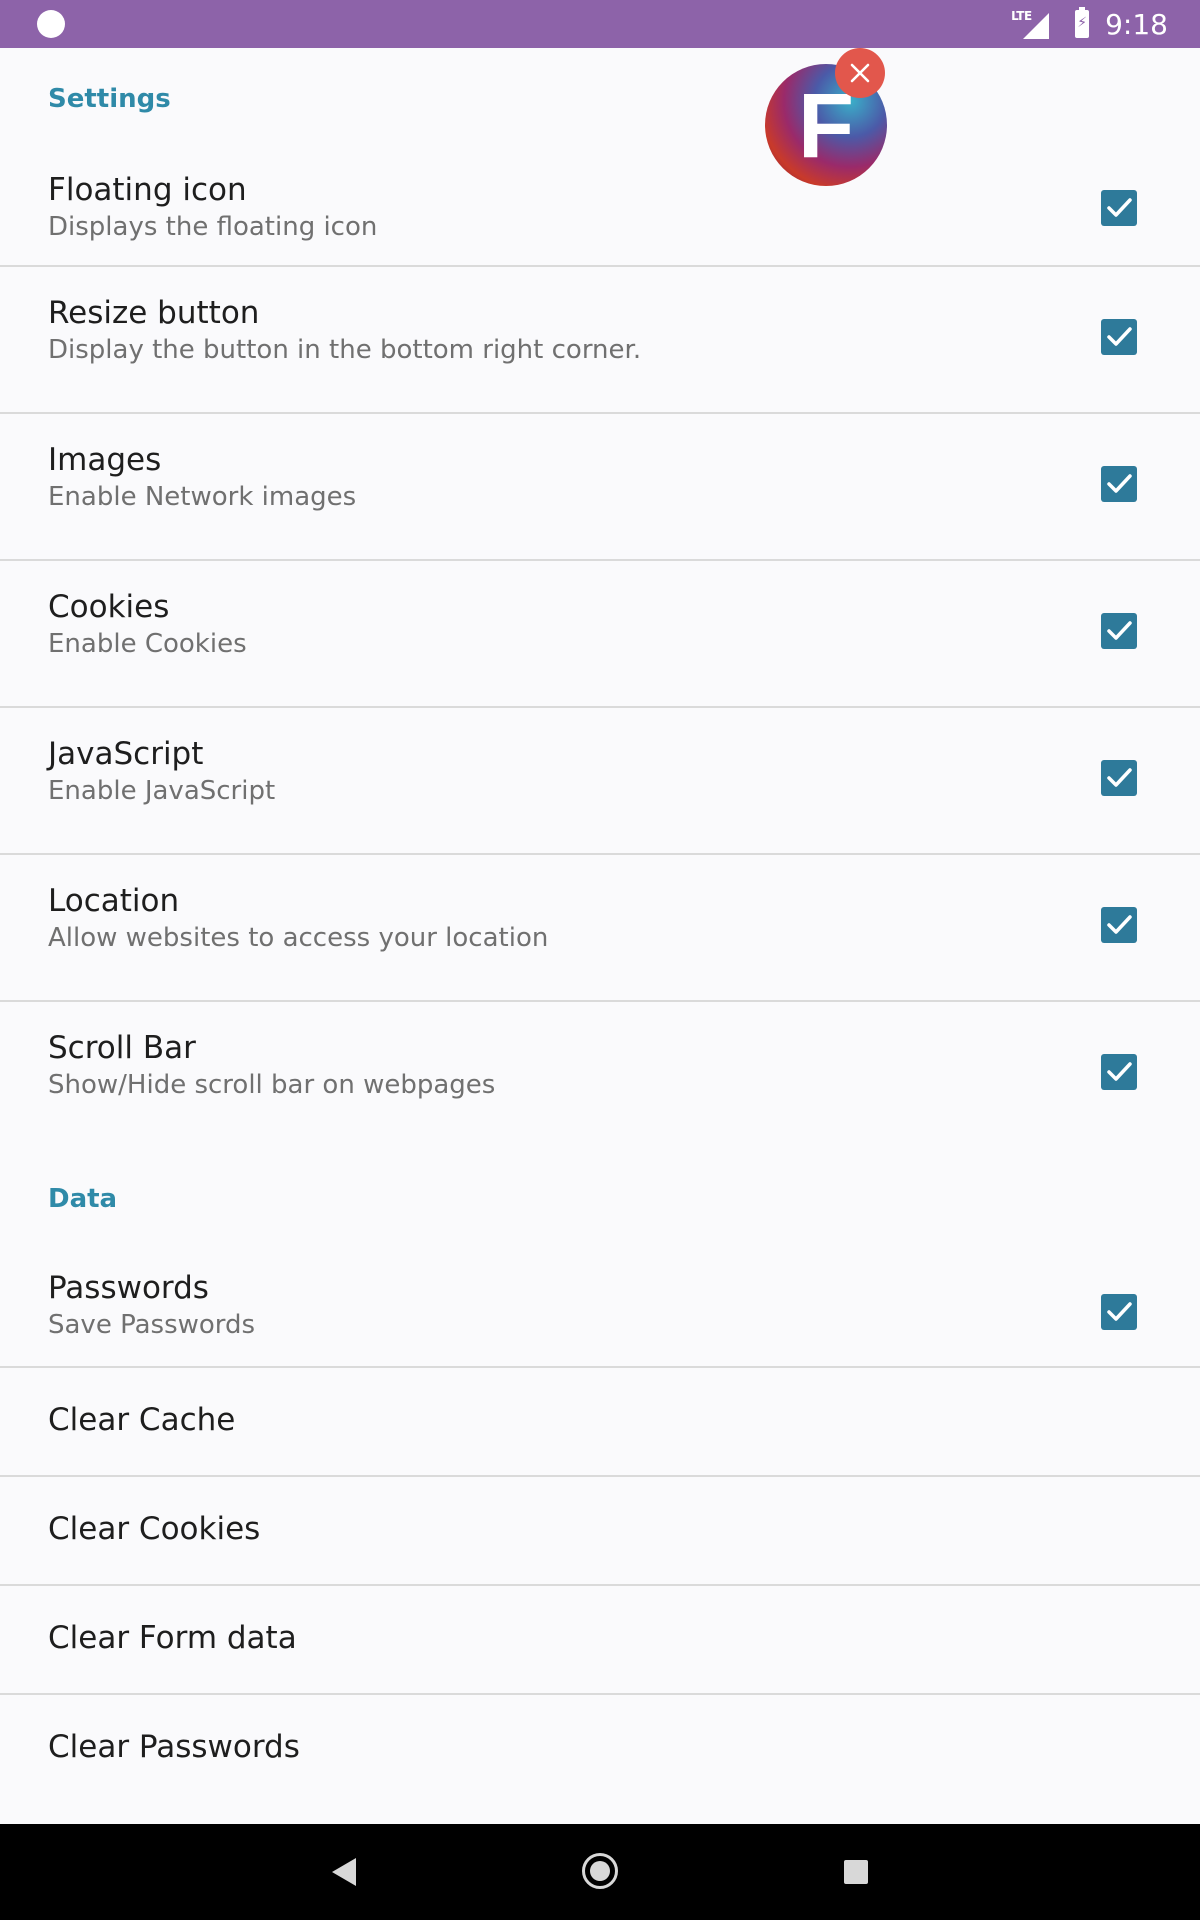 Image resolution: width=1200 pixels, height=1920 pixels. What do you see at coordinates (172, 1638) in the screenshot?
I see `action-title: Clear Form data` at bounding box center [172, 1638].